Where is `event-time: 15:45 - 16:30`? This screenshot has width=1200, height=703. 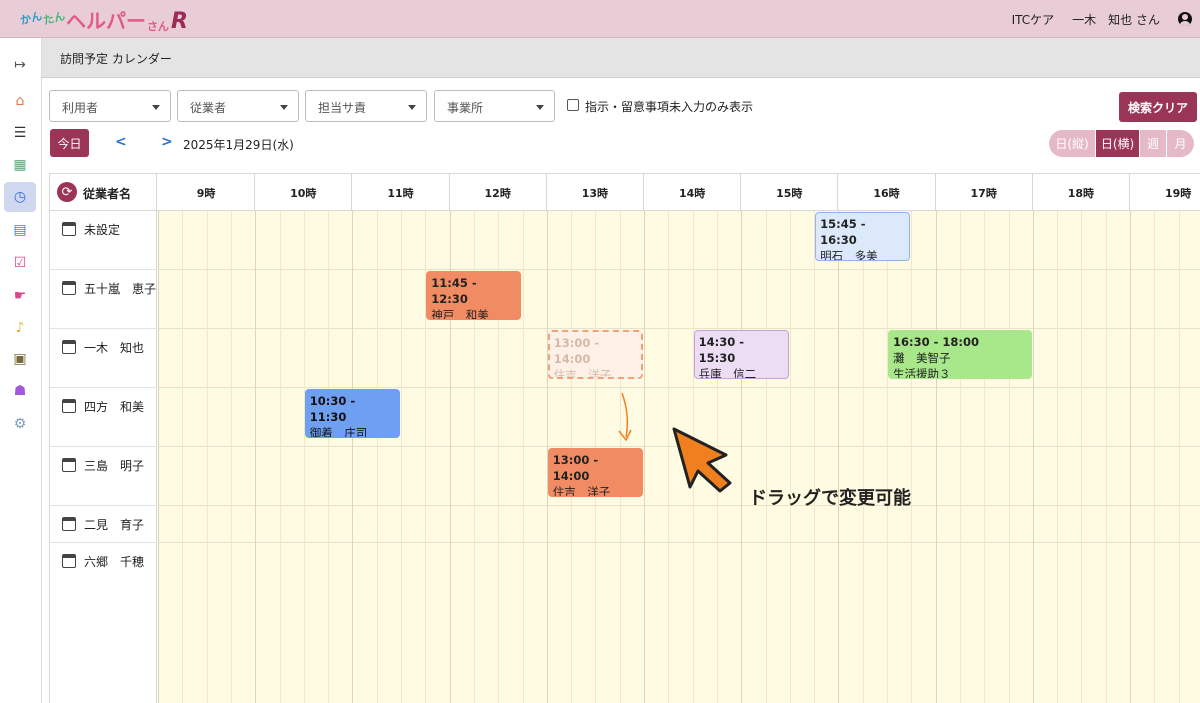
event-time: 15:45 - 16:30 is located at coordinates (843, 232).